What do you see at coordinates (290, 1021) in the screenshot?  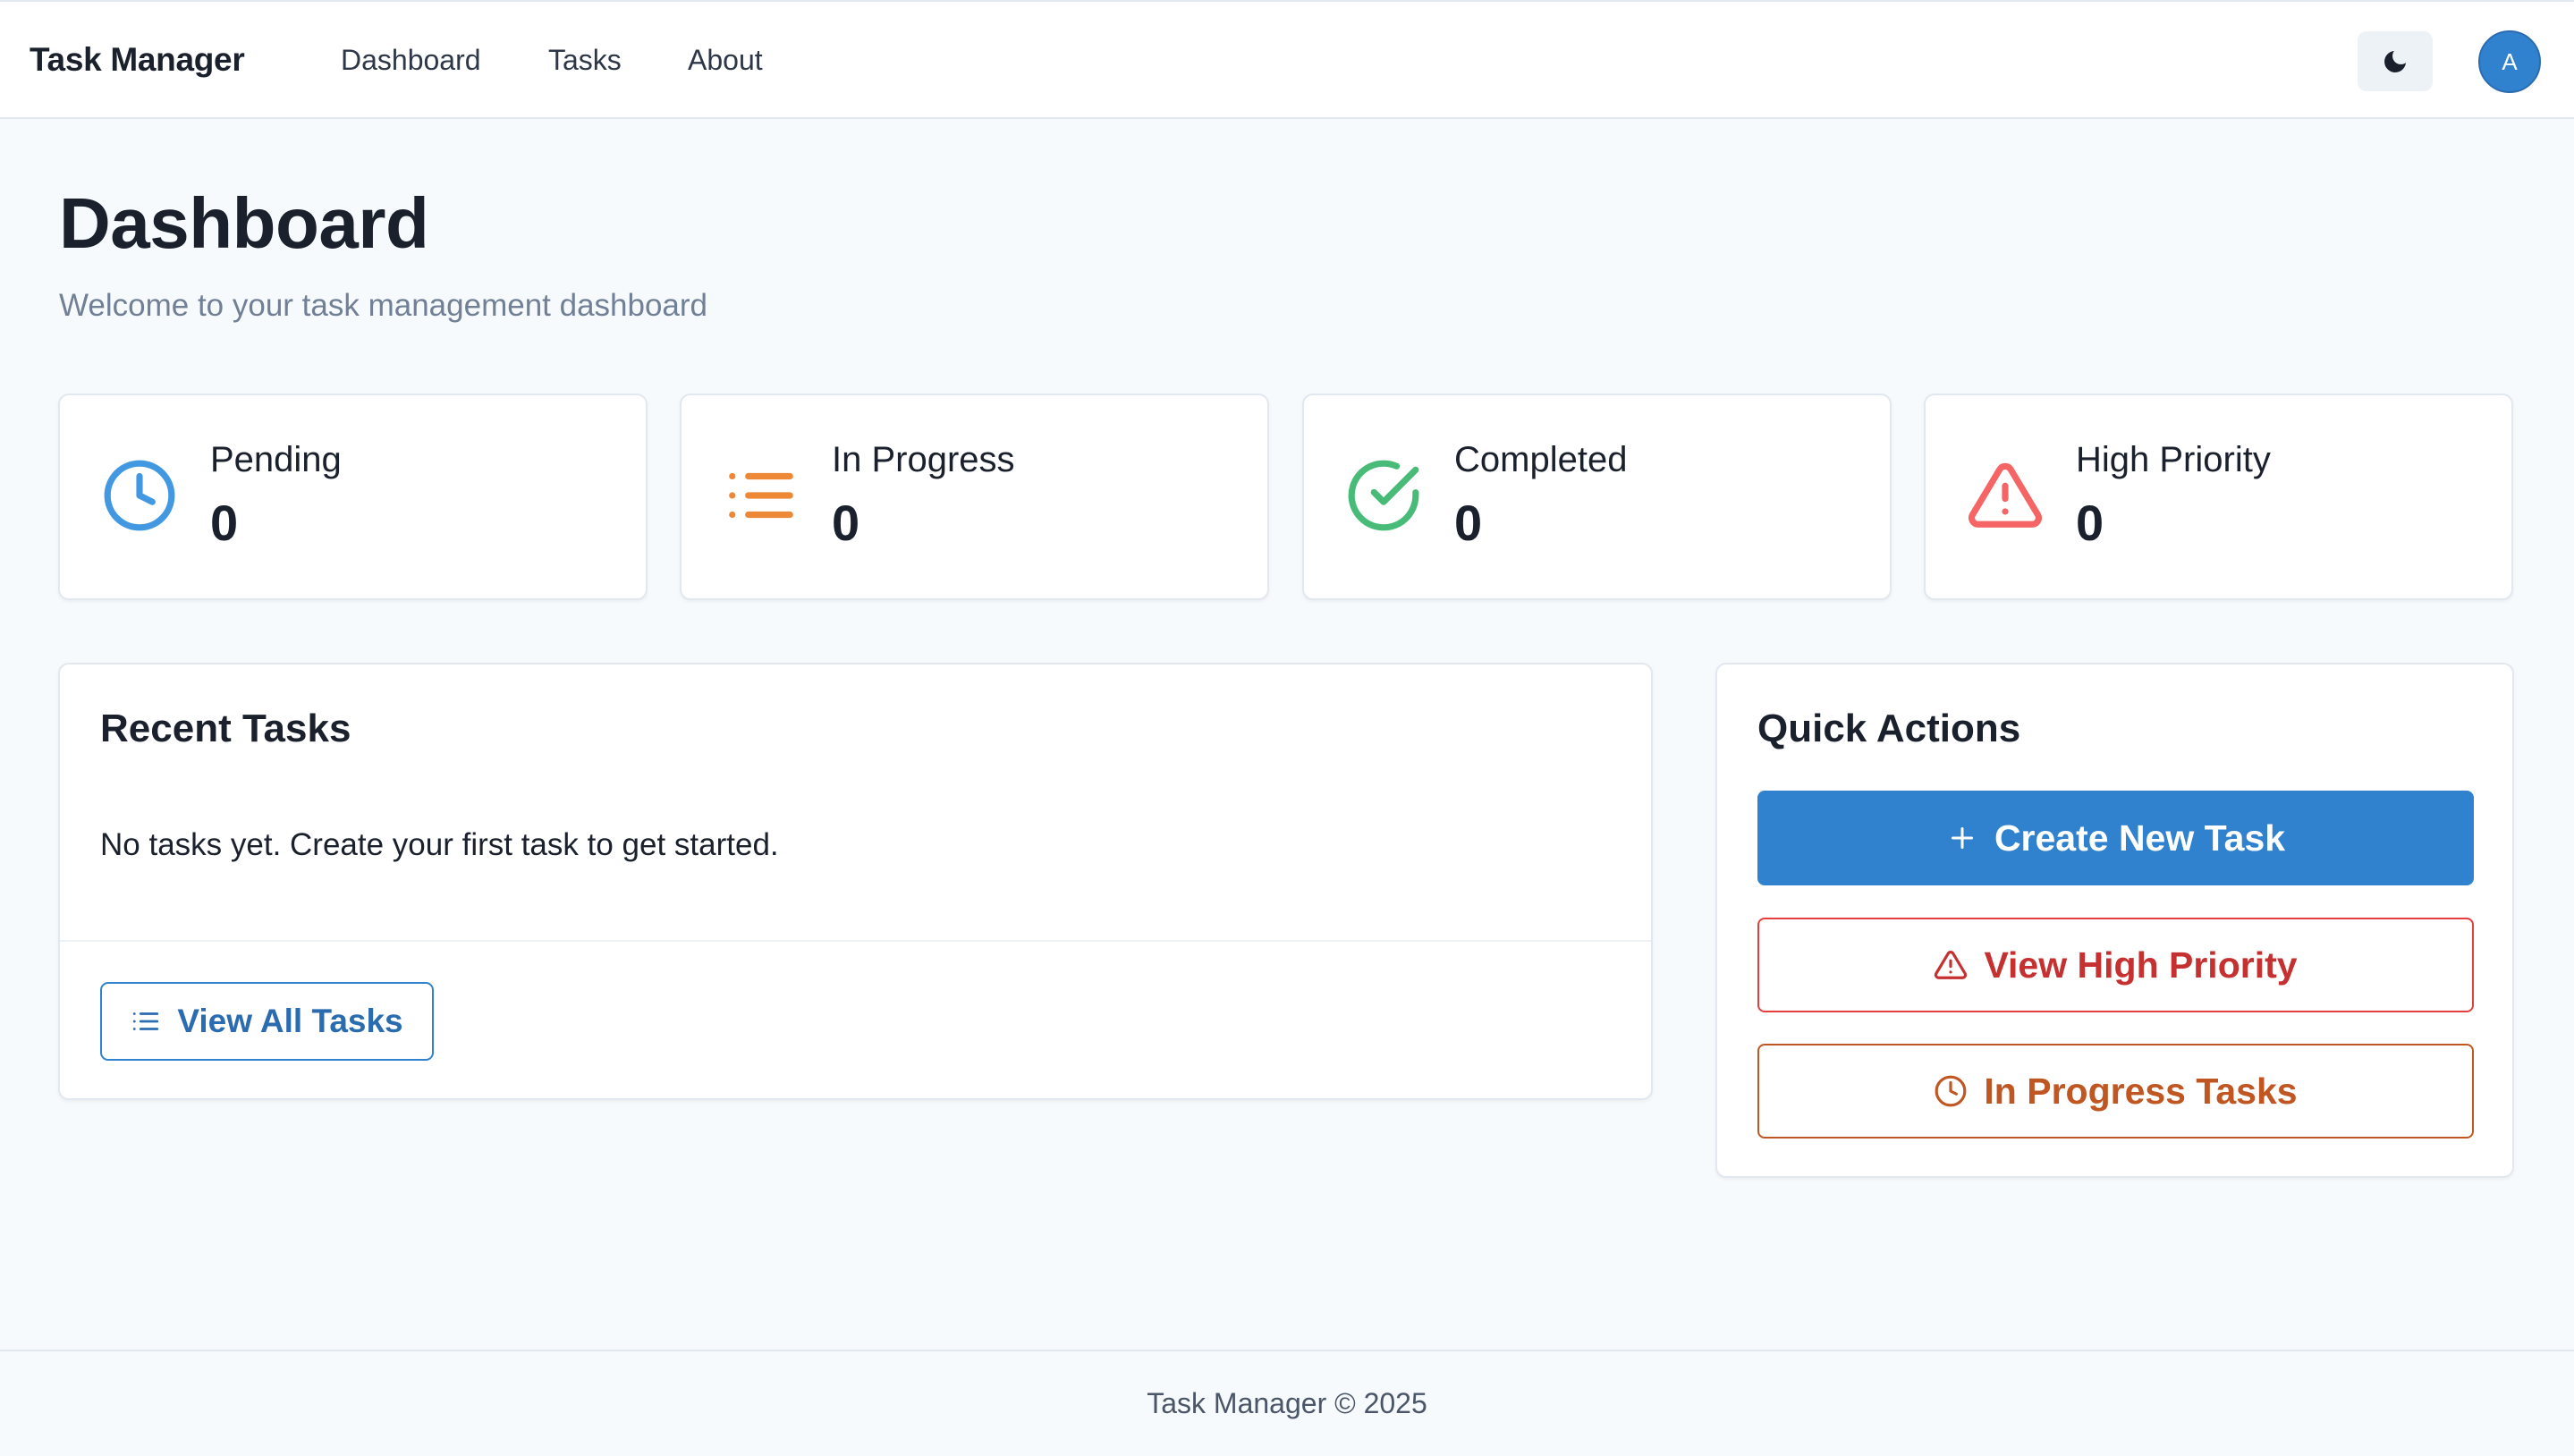 I see `view-all-tasks-label: View All Tasks` at bounding box center [290, 1021].